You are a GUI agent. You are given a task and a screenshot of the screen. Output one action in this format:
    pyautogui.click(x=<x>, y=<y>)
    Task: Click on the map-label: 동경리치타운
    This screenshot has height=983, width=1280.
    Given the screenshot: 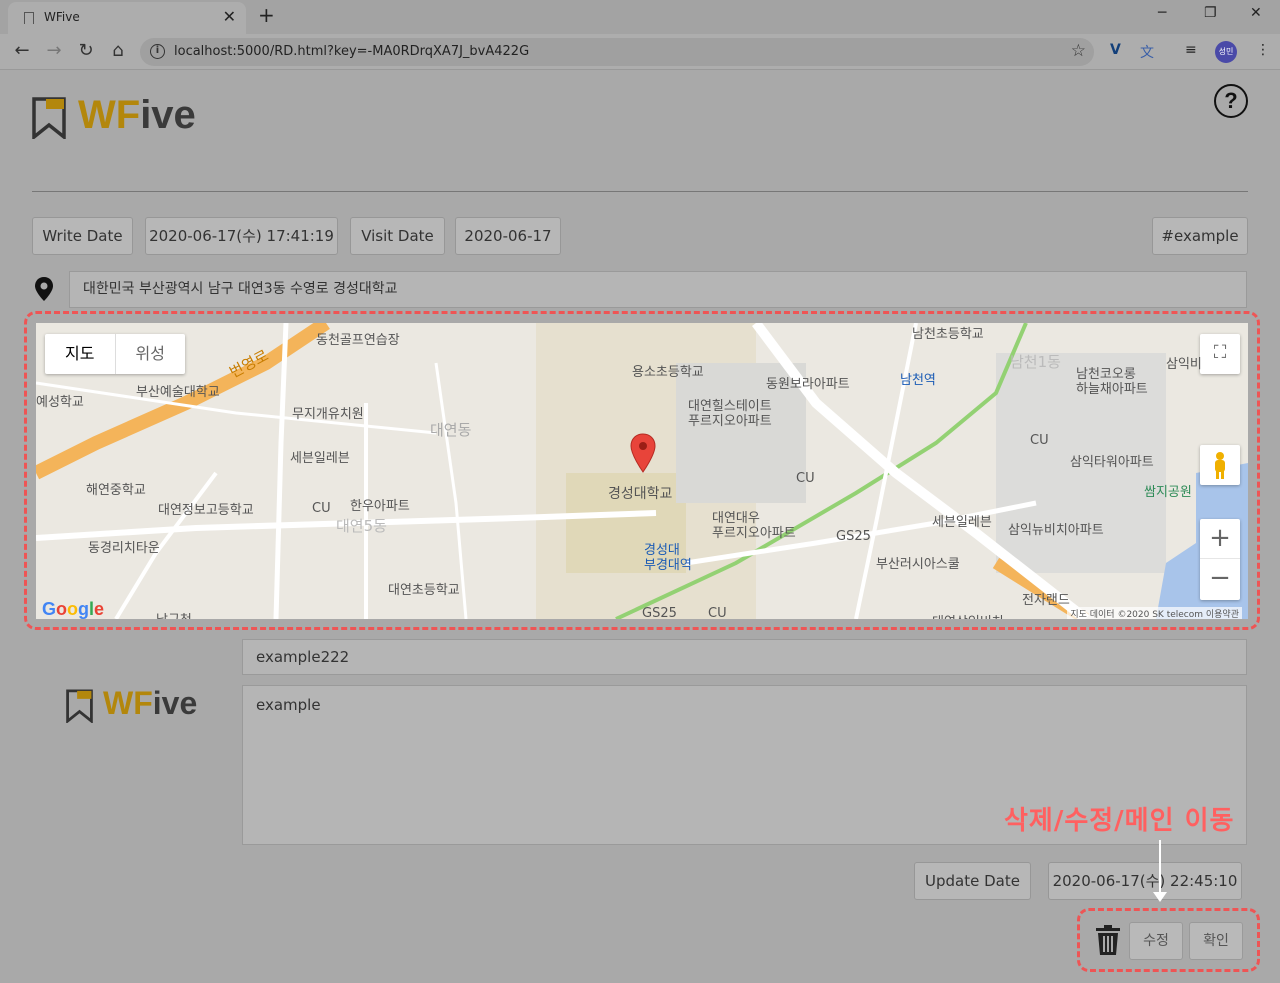 What is the action you would take?
    pyautogui.click(x=124, y=548)
    